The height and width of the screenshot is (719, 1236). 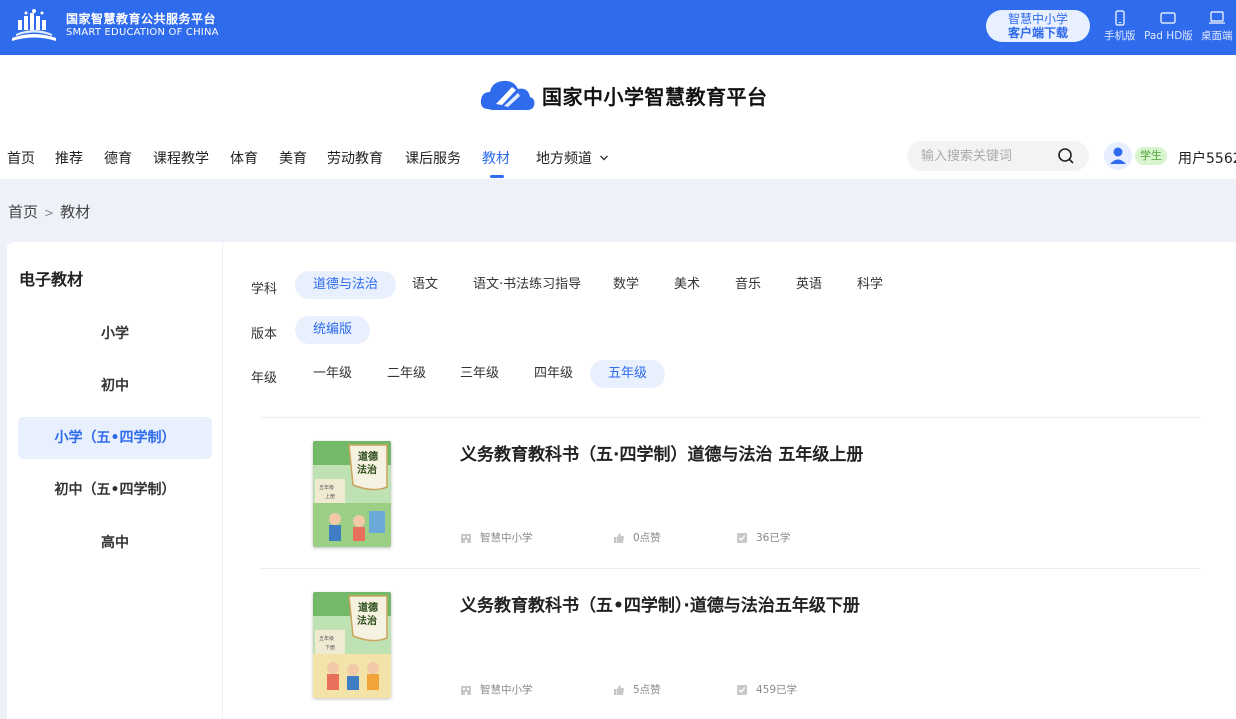 I want to click on book-learners-text: 36已学, so click(x=773, y=538).